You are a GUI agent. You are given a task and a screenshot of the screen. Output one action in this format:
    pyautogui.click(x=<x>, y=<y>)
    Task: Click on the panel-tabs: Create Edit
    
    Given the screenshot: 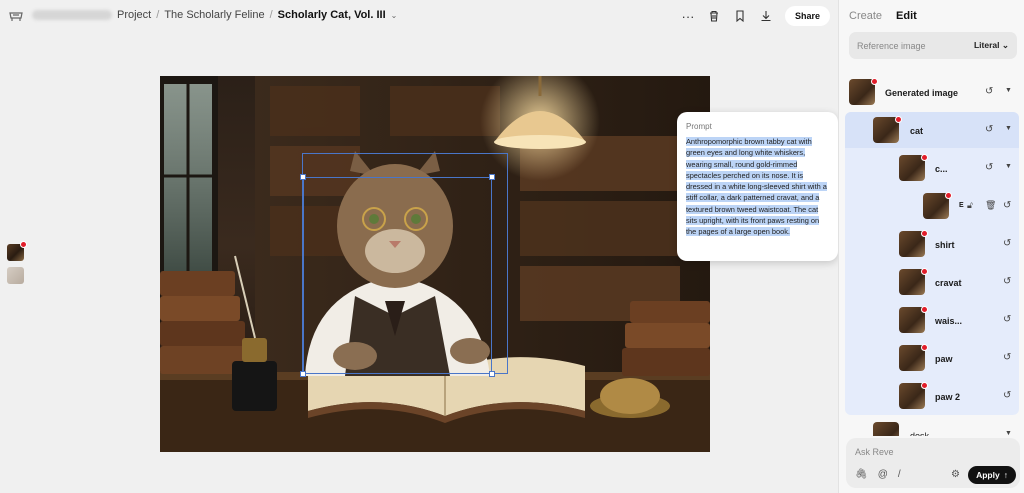 What is the action you would take?
    pyautogui.click(x=883, y=16)
    